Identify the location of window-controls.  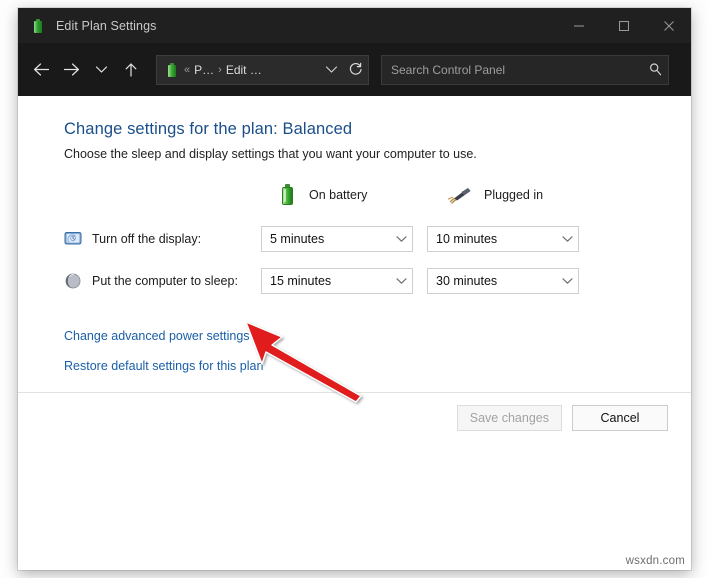
(623, 25).